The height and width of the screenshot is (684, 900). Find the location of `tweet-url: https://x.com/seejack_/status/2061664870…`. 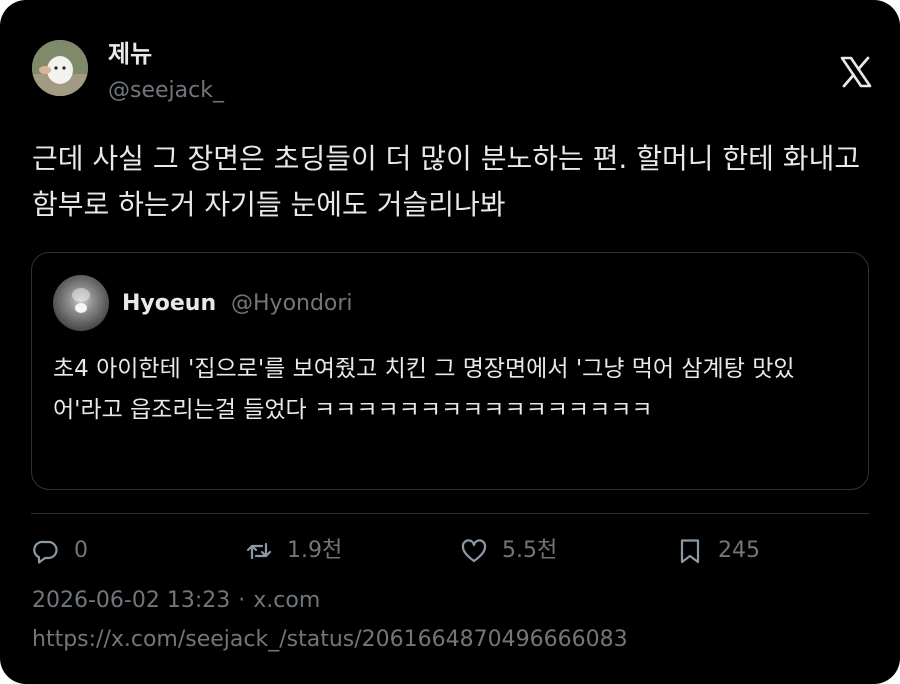

tweet-url: https://x.com/seejack_/status/2061664870… is located at coordinates (330, 640).